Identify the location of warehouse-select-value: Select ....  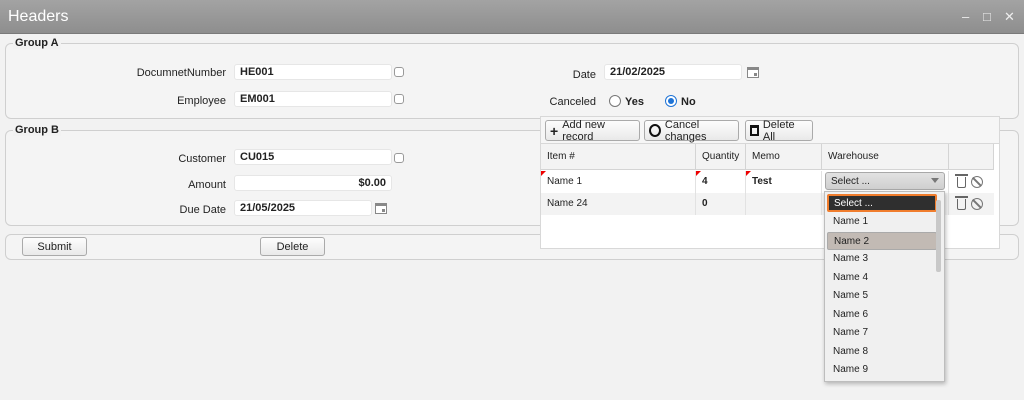
(850, 181).